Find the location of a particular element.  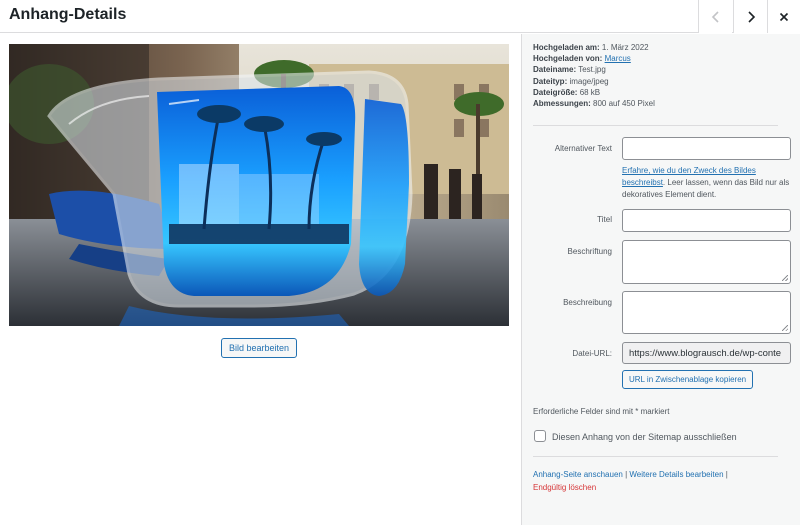

filetype-row: Dateityp: image/jpeg is located at coordinates (594, 81).